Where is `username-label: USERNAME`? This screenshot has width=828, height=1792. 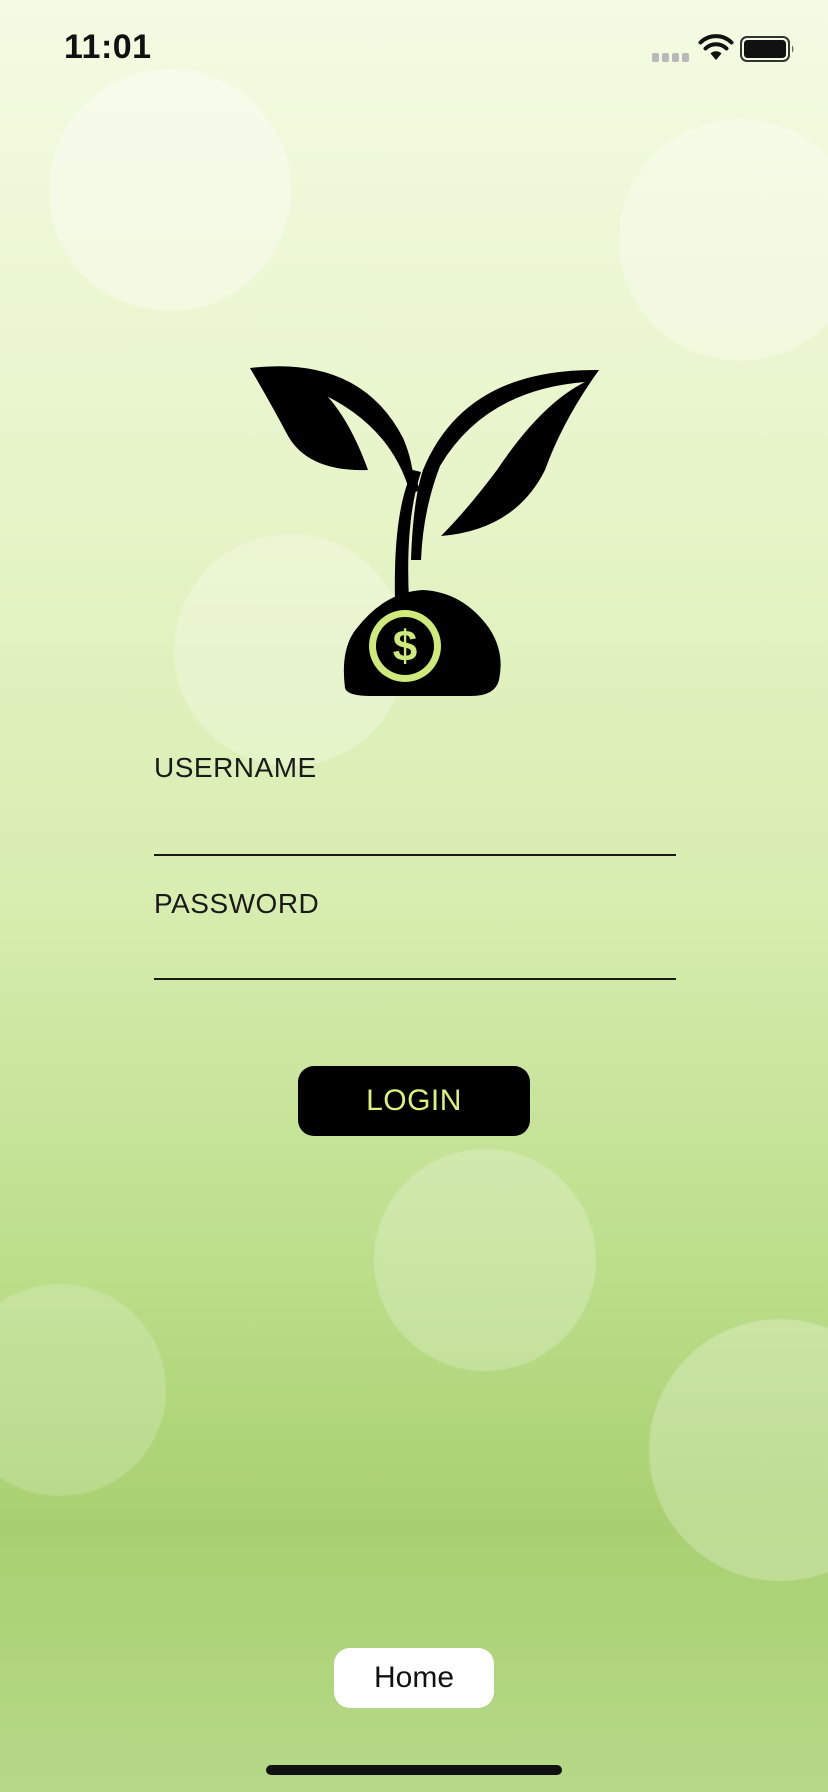 username-label: USERNAME is located at coordinates (235, 767).